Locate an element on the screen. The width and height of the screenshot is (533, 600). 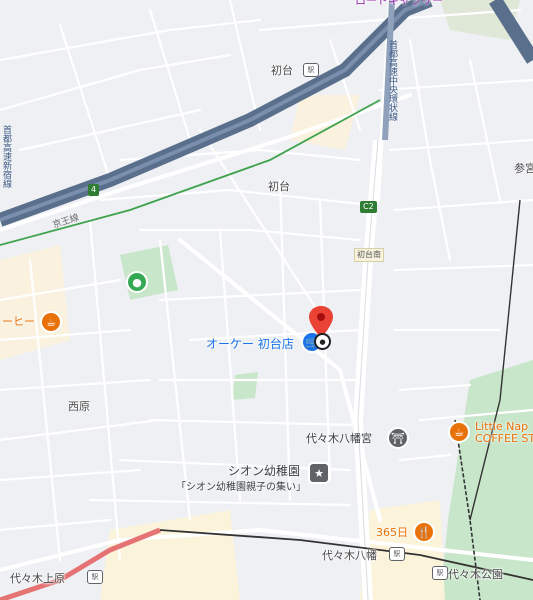
shop-365-label: 365日 is located at coordinates (392, 533).